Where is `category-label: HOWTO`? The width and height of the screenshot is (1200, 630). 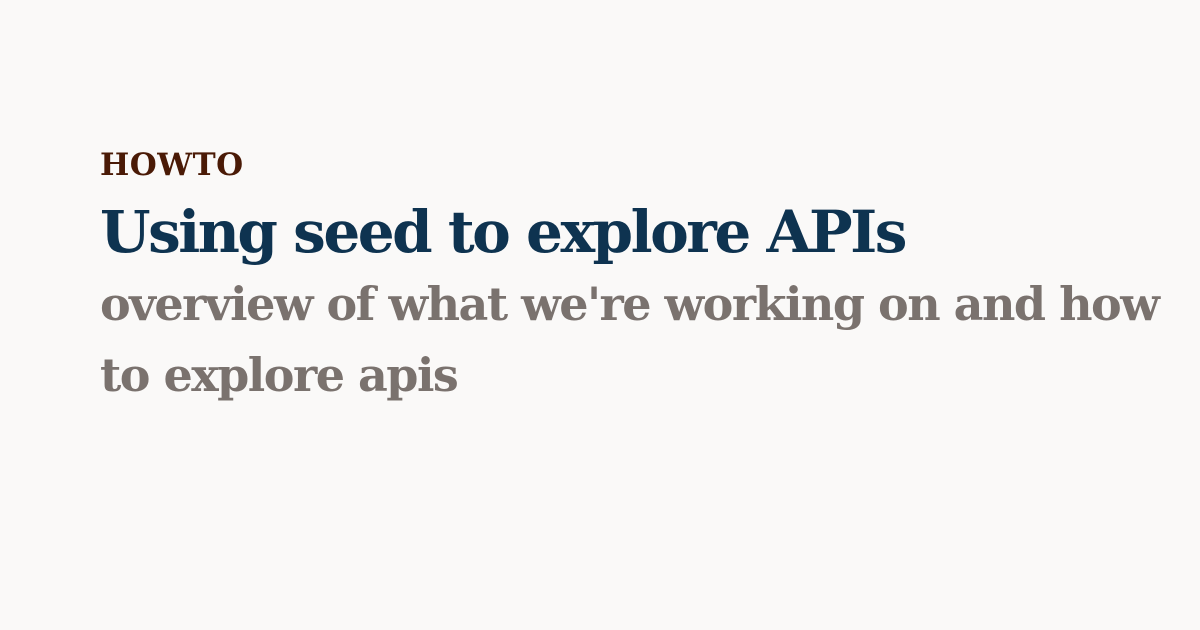
category-label: HOWTO is located at coordinates (172, 165).